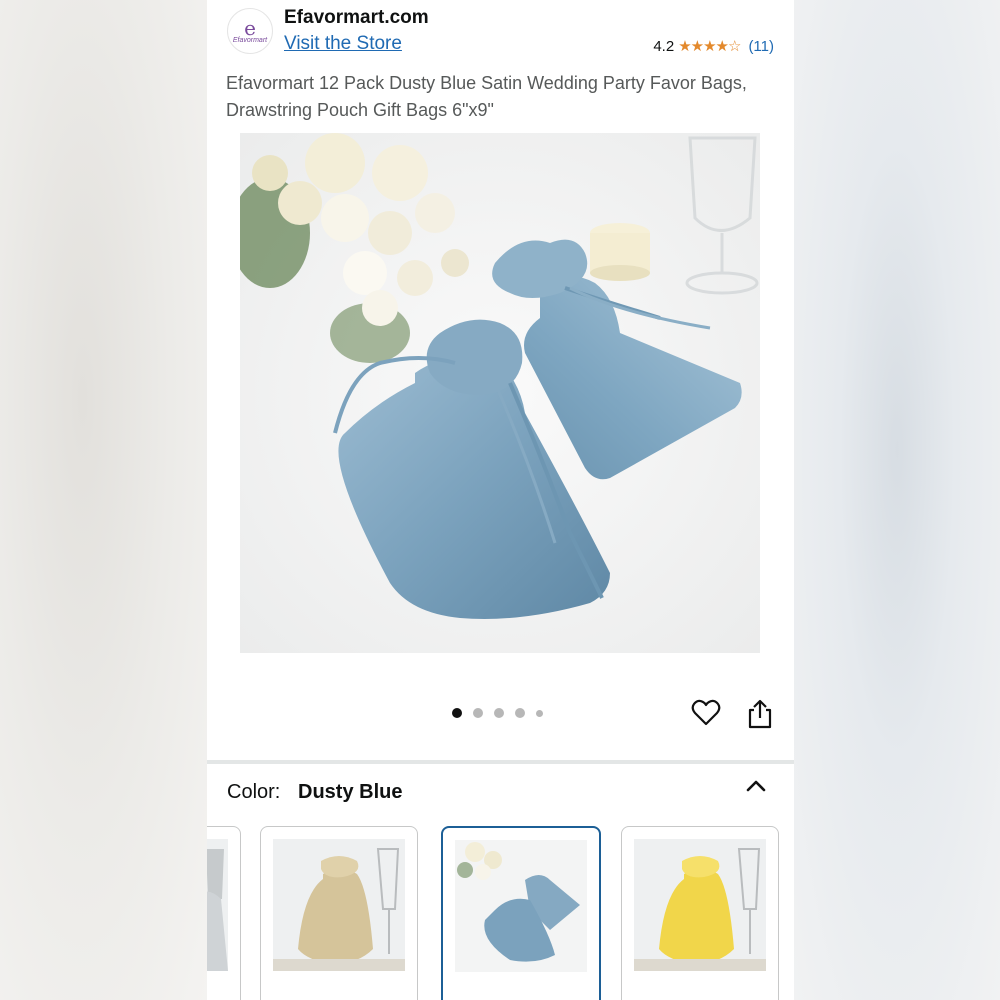 The height and width of the screenshot is (1000, 1000). Describe the element at coordinates (343, 44) in the screenshot. I see `visit-store-link: Visit the Store` at that location.